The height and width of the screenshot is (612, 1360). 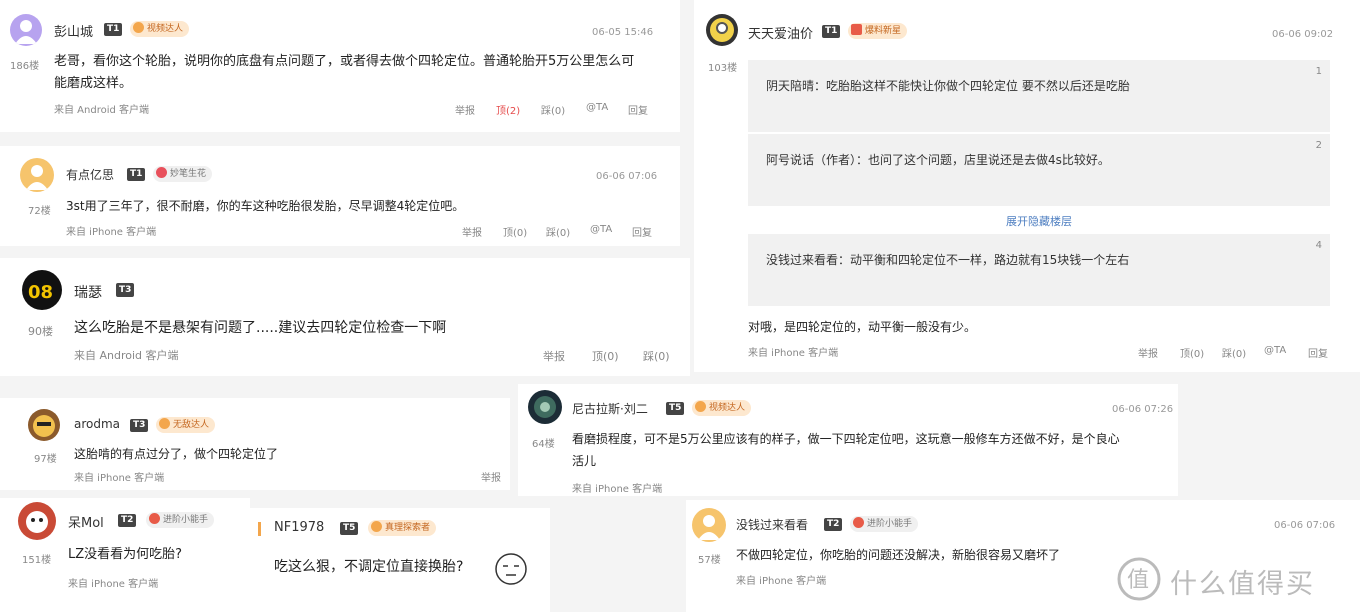 What do you see at coordinates (1242, 584) in the screenshot?
I see `watermark-text: 什么值得买` at bounding box center [1242, 584].